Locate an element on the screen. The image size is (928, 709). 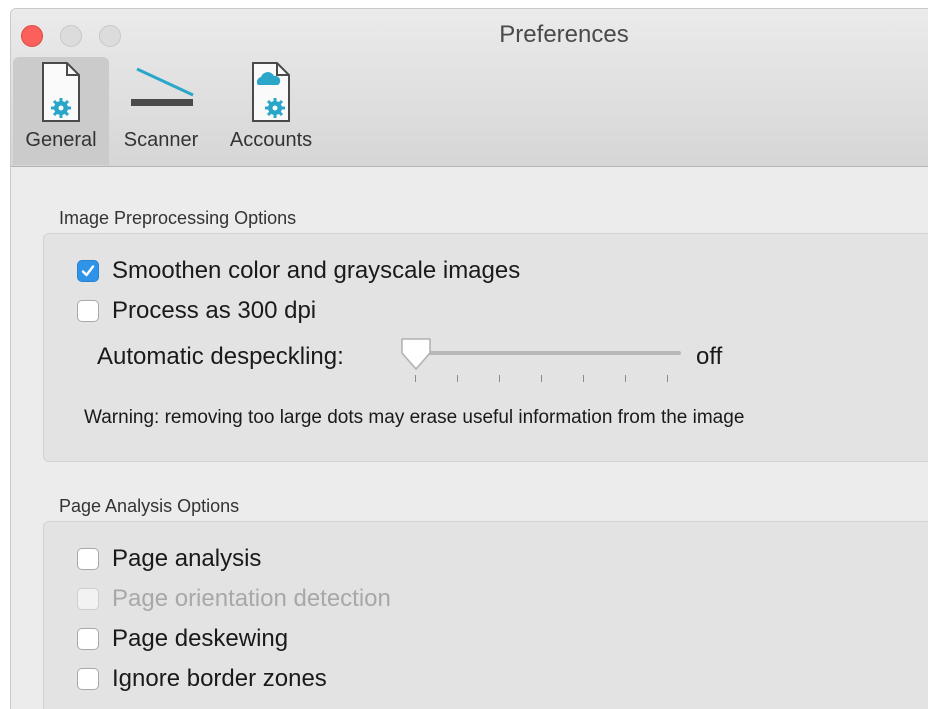
page-analysis-checkbox-row: Page analysis is located at coordinates (169, 559).